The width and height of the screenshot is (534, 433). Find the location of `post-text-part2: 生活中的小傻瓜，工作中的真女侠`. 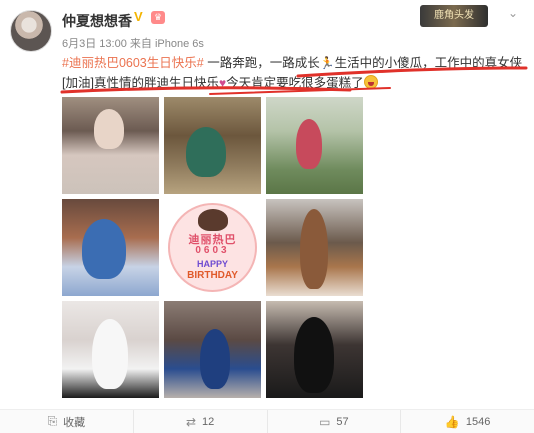

post-text-part2: 生活中的小傻瓜，工作中的真女侠 is located at coordinates (428, 63).